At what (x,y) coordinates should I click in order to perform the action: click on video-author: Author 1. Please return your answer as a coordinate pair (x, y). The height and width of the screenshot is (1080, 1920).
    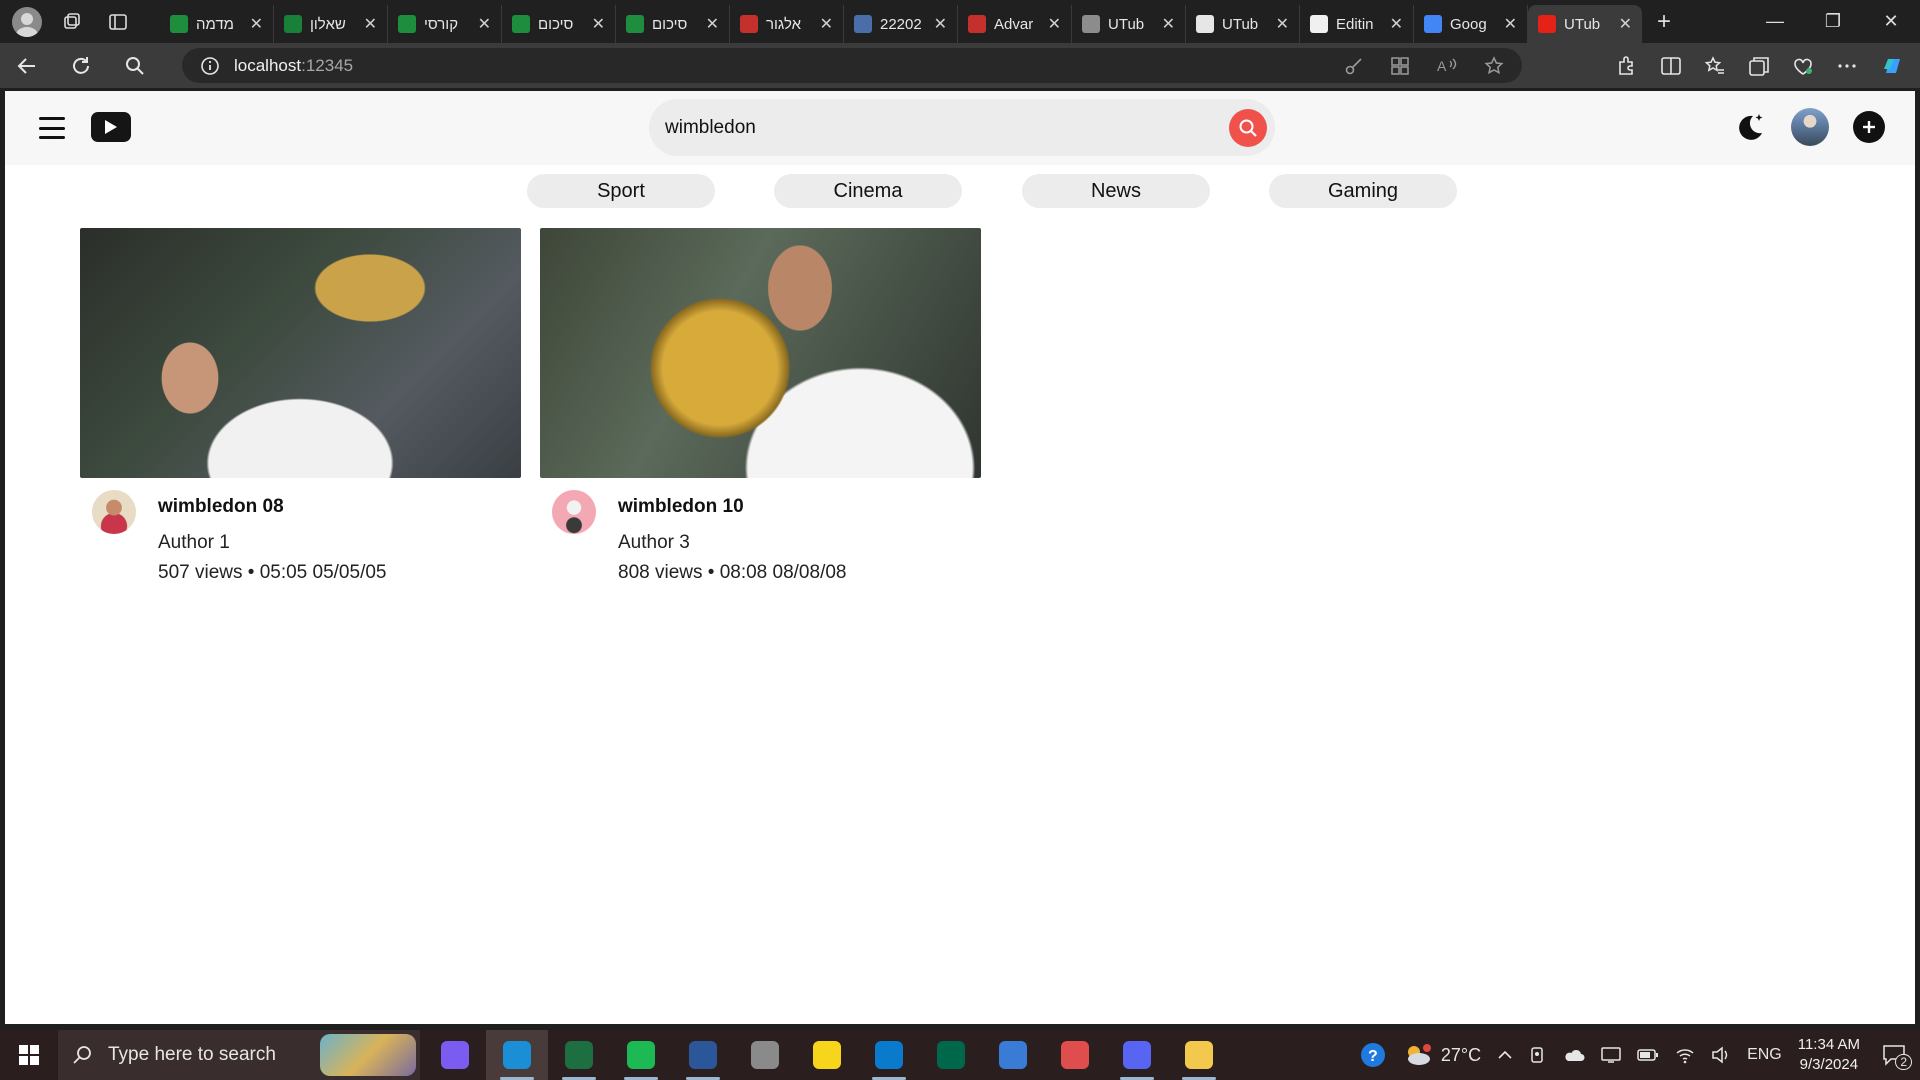
    Looking at the image, I should click on (194, 543).